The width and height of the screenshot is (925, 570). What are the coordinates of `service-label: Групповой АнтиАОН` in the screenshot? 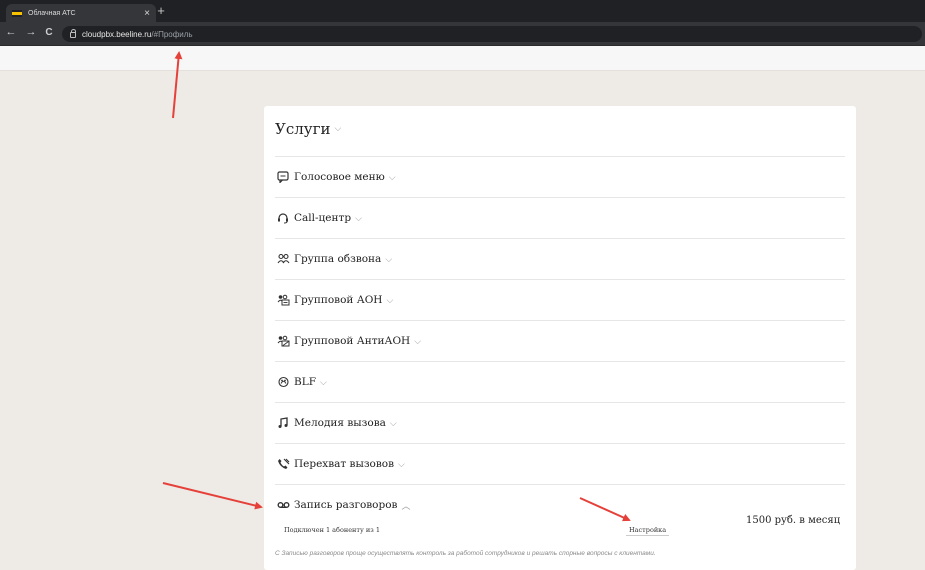 It's located at (352, 341).